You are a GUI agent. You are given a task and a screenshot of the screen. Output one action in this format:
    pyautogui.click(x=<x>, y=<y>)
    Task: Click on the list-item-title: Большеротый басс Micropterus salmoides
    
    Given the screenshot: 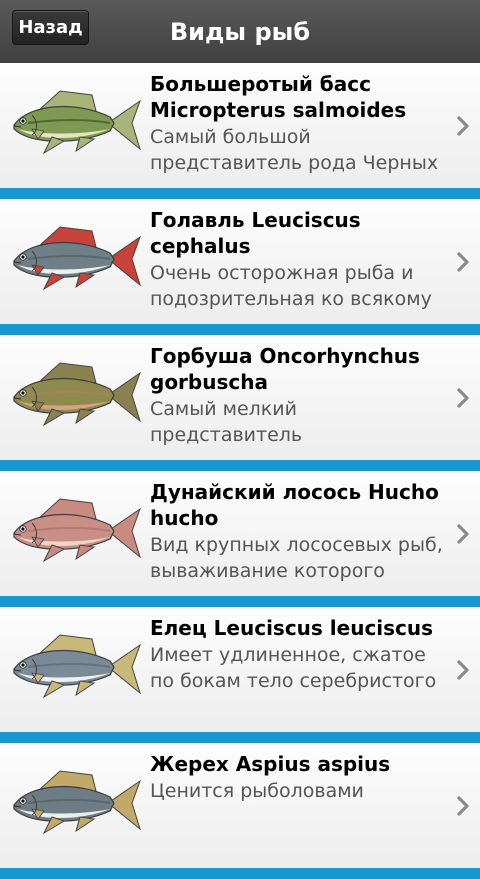 What is the action you would take?
    pyautogui.click(x=278, y=97)
    